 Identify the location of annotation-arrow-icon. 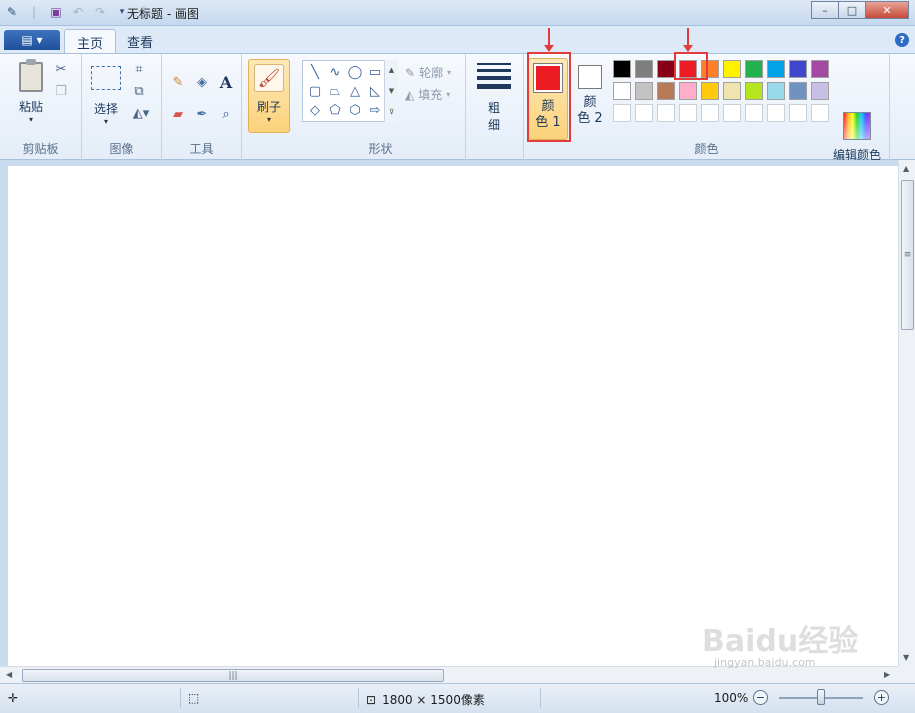
(549, 40).